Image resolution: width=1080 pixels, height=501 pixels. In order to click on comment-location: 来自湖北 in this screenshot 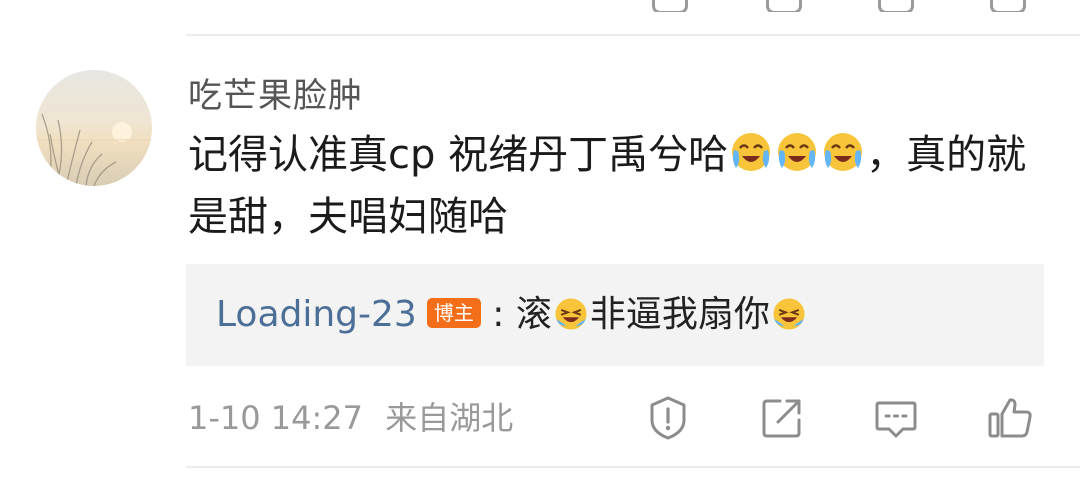, I will do `click(449, 418)`.